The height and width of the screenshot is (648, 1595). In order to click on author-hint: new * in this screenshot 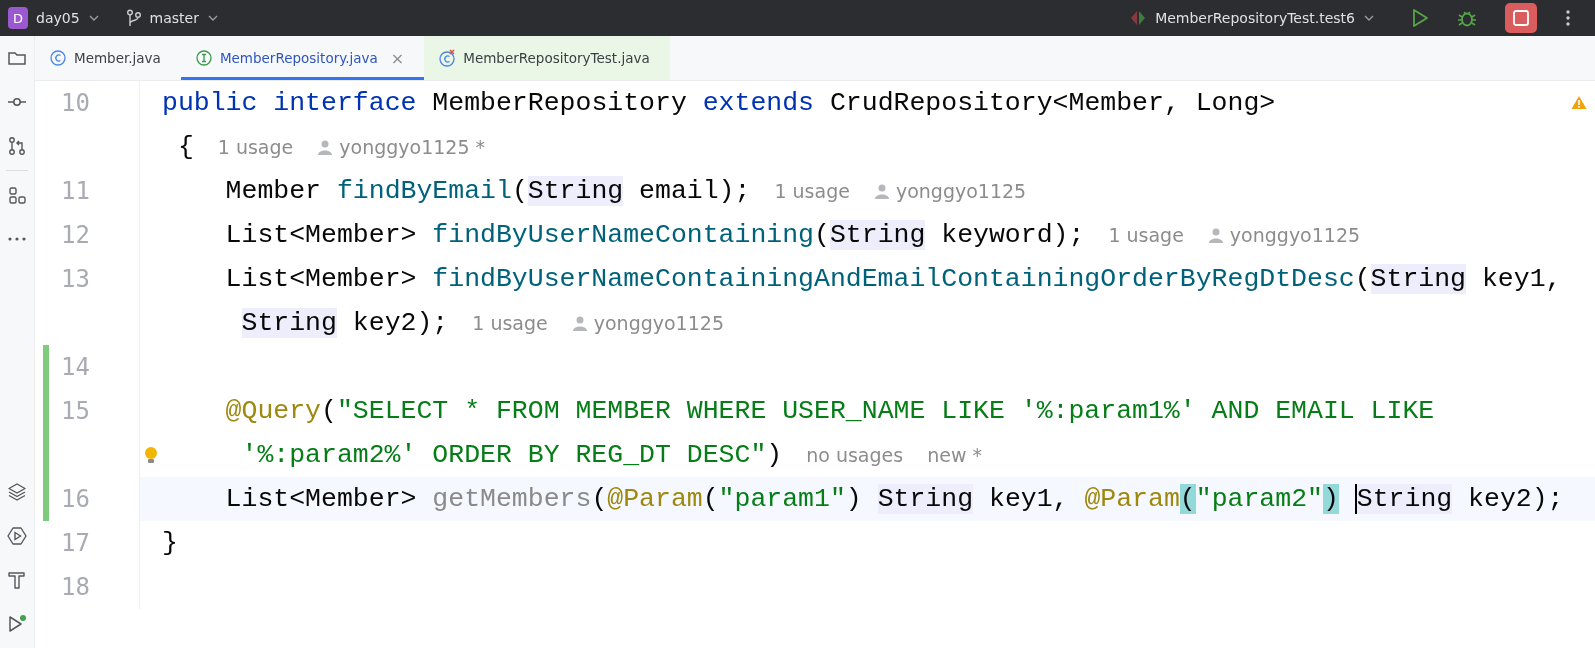, I will do `click(954, 455)`.